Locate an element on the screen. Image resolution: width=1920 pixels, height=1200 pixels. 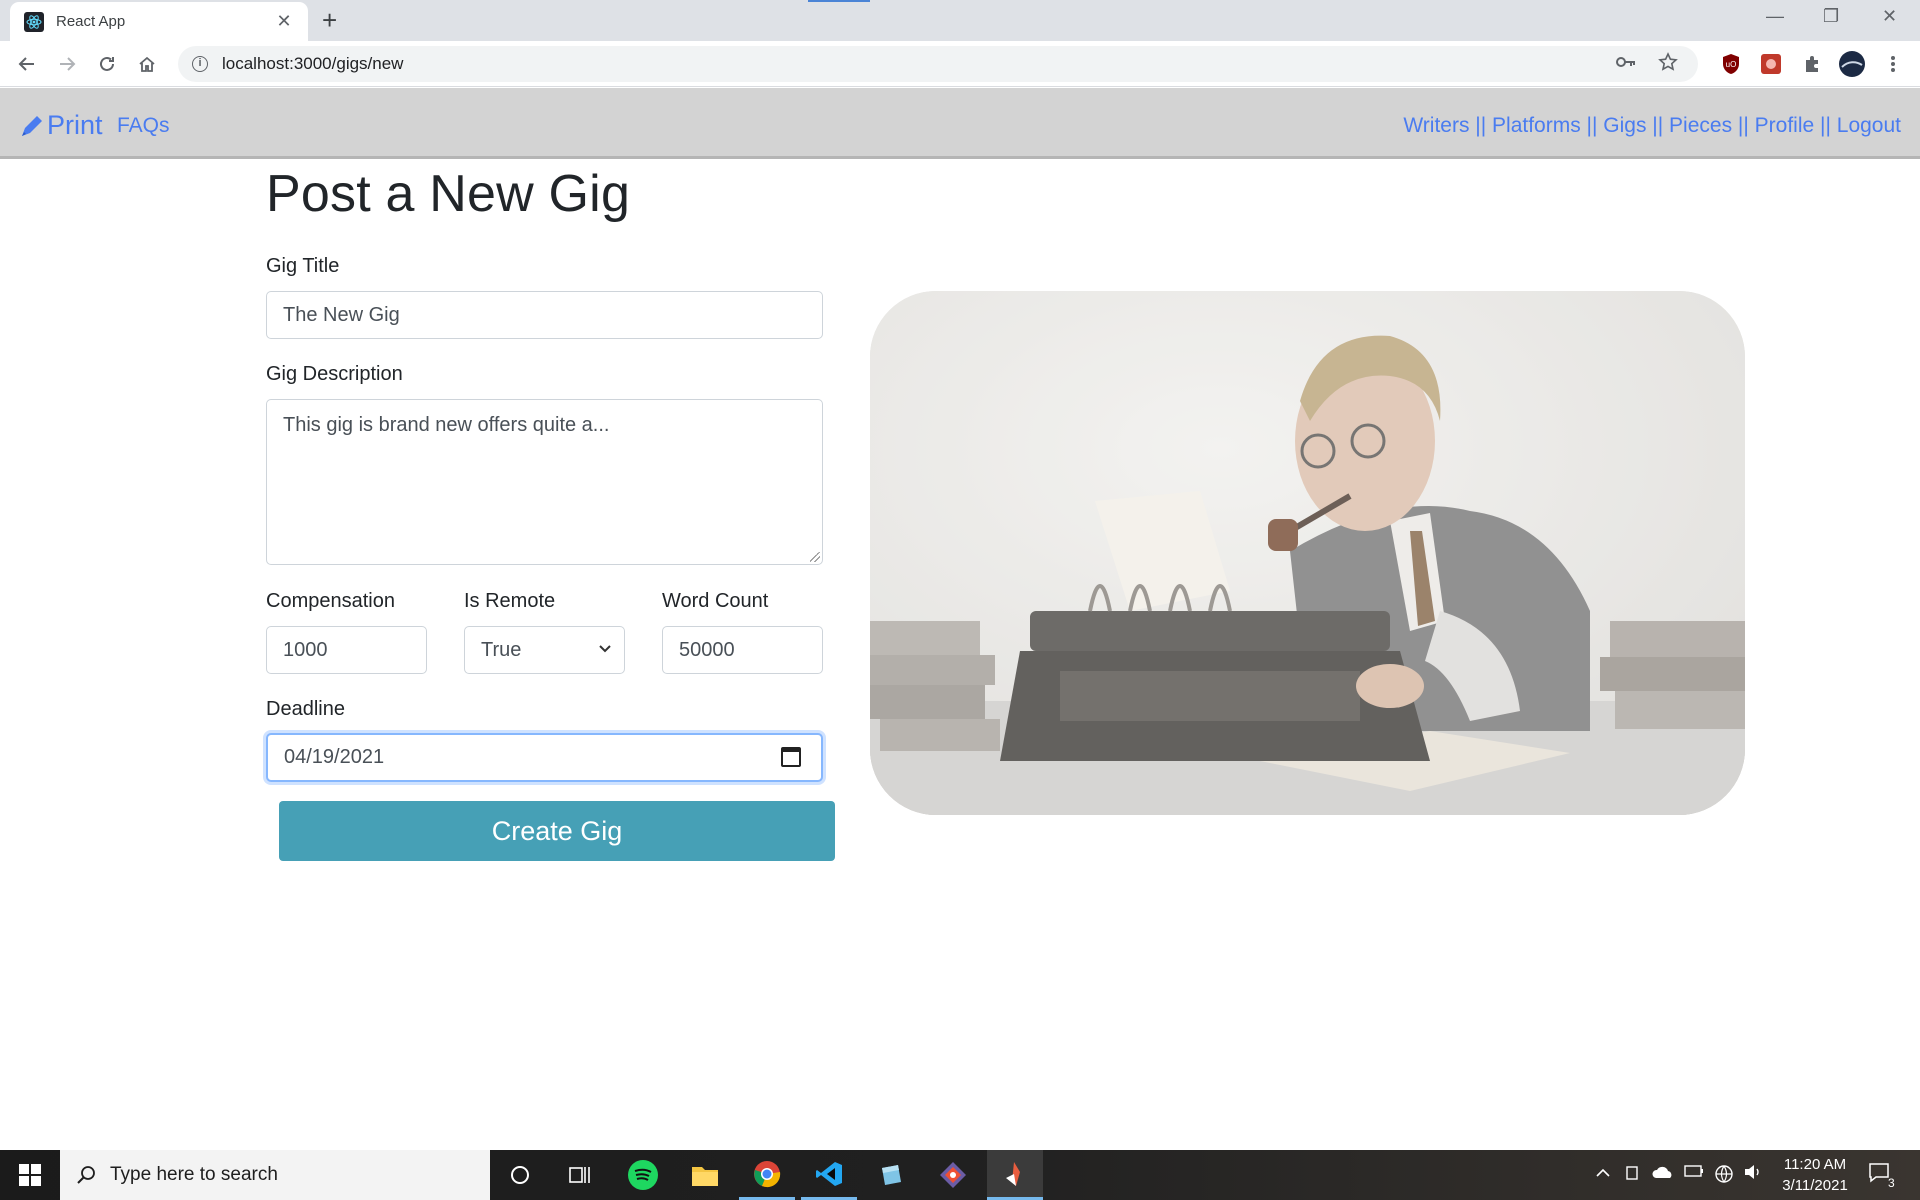
clock-time: 11:20 AM is located at coordinates (1815, 1164).